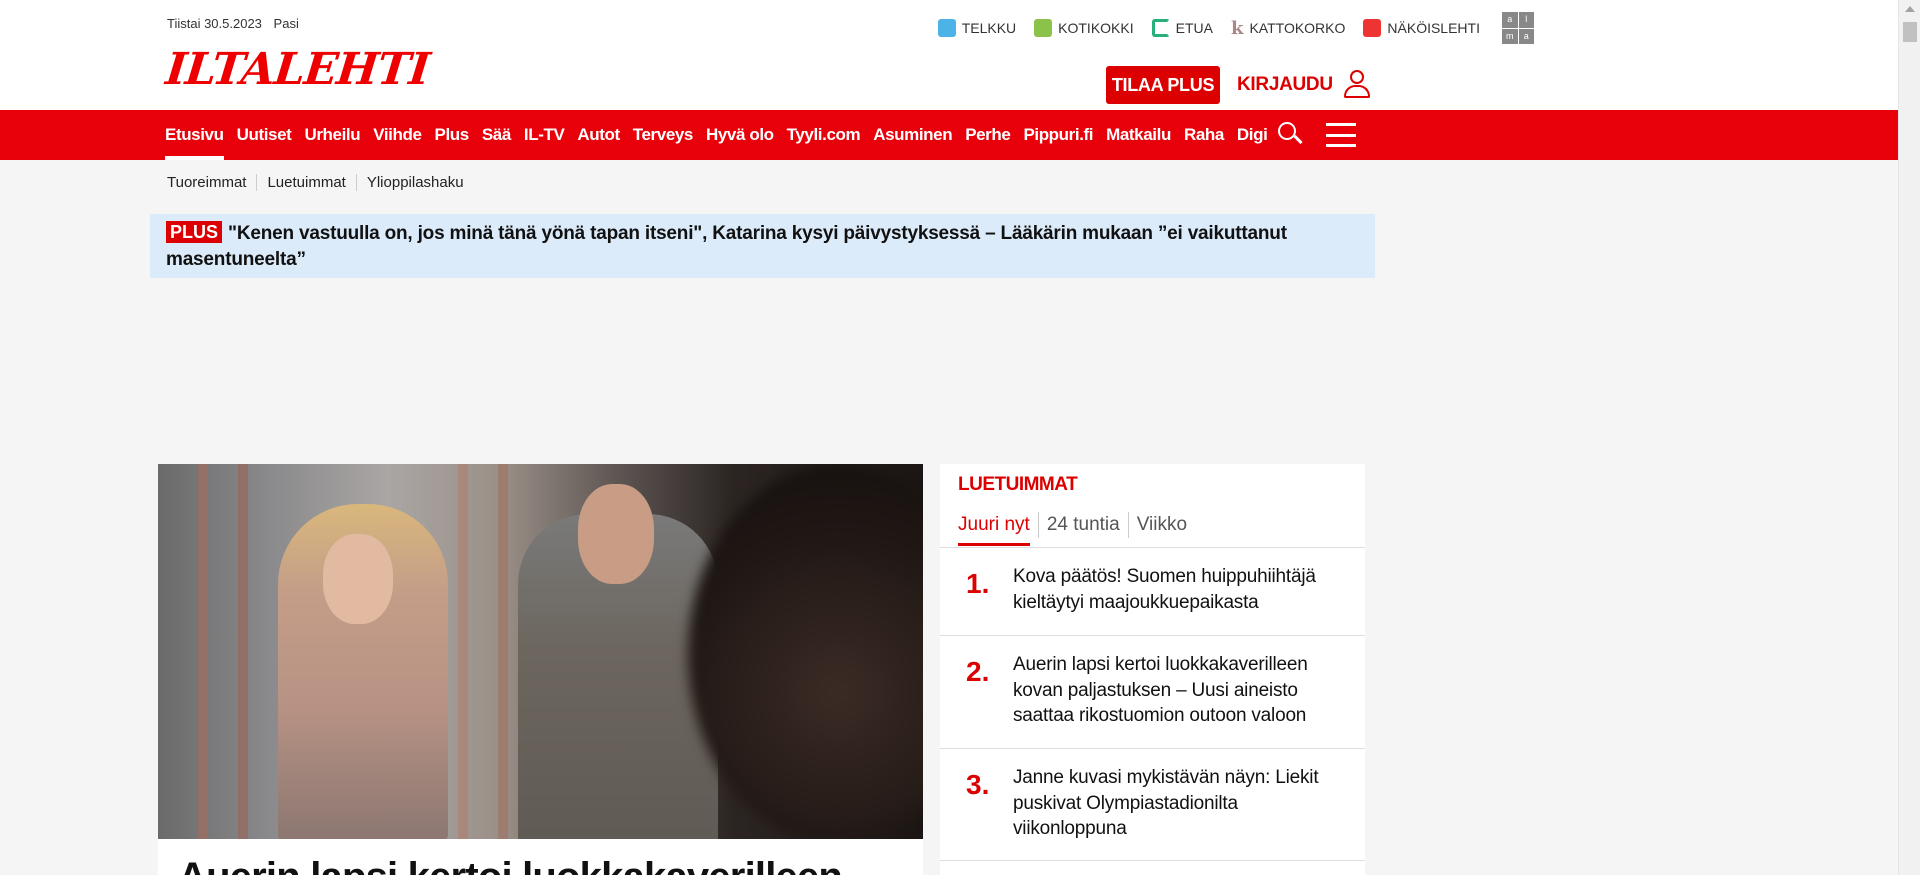  I want to click on service-link-nakoislehti: NÄKÖISLEHTI, so click(1421, 28).